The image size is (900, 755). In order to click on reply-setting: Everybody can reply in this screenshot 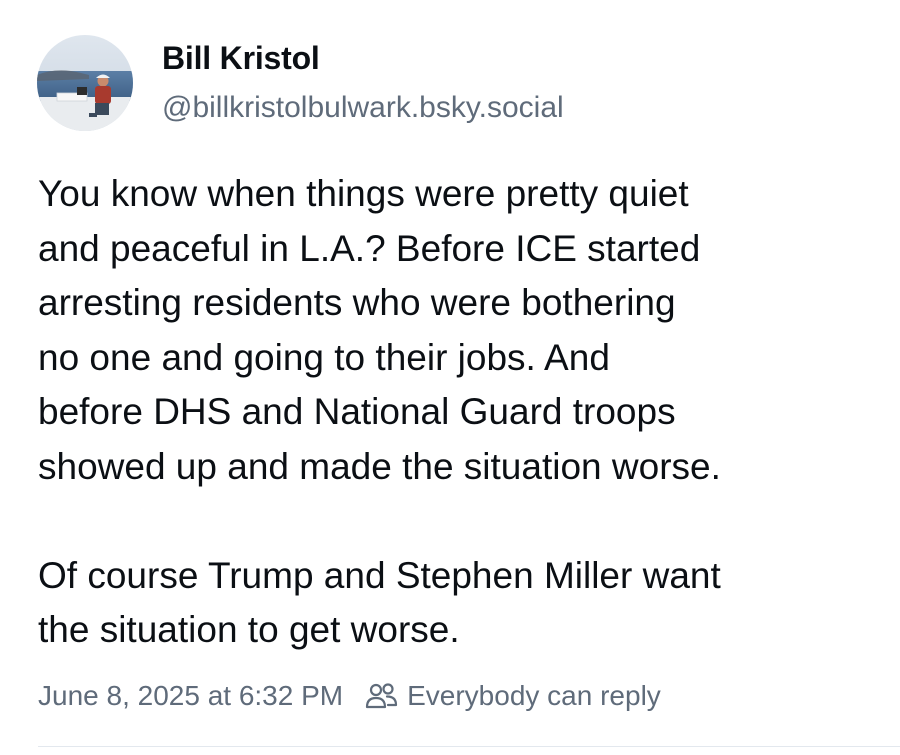, I will do `click(534, 696)`.